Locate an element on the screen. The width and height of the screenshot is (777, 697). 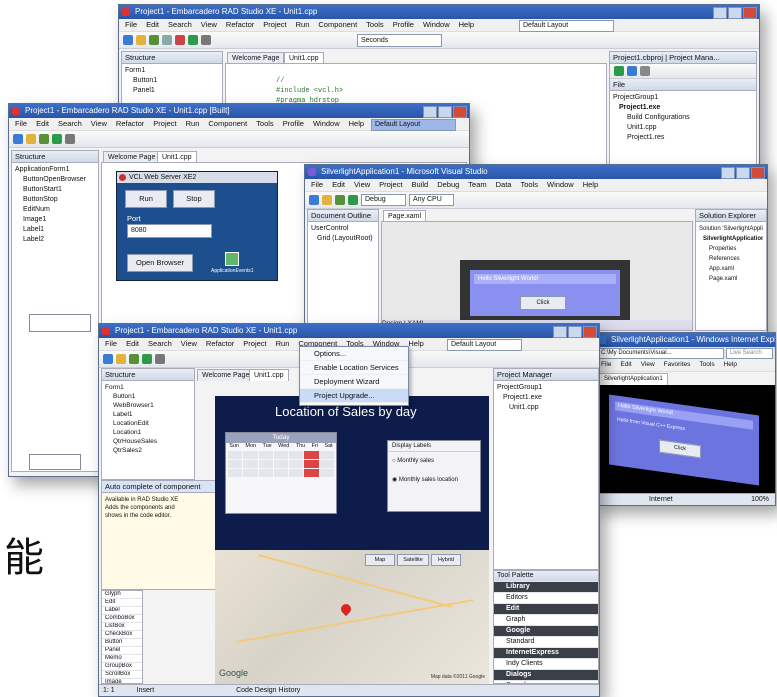
menu-component: Component is located at coordinates (337, 24).